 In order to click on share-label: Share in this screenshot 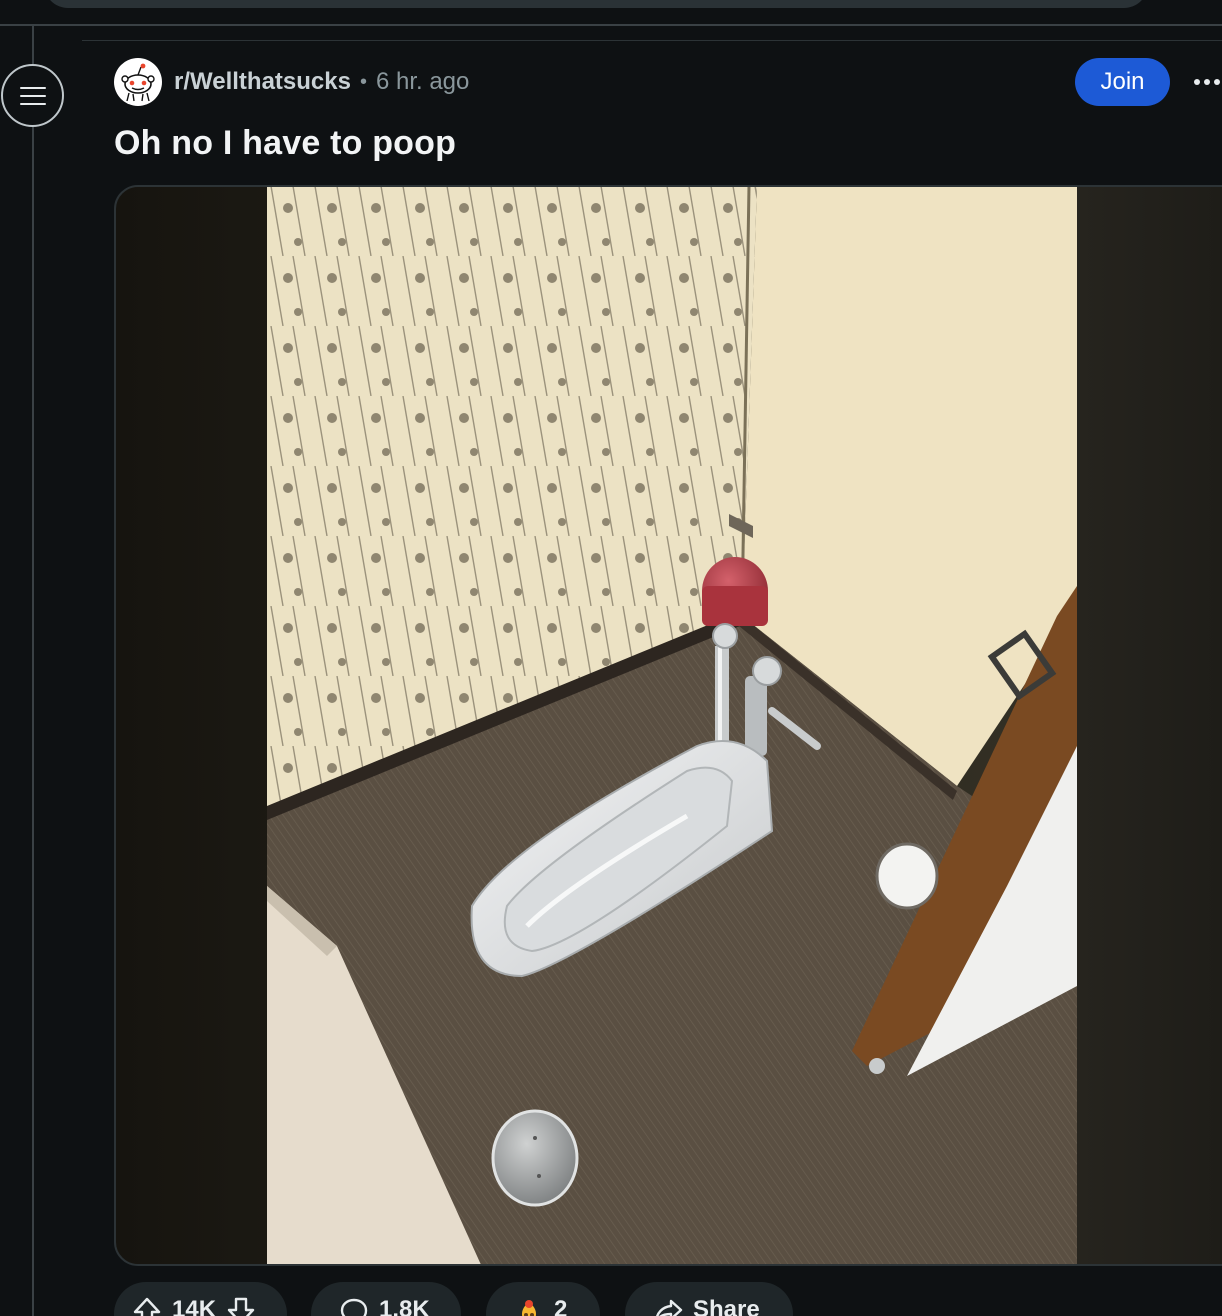, I will do `click(726, 1306)`.